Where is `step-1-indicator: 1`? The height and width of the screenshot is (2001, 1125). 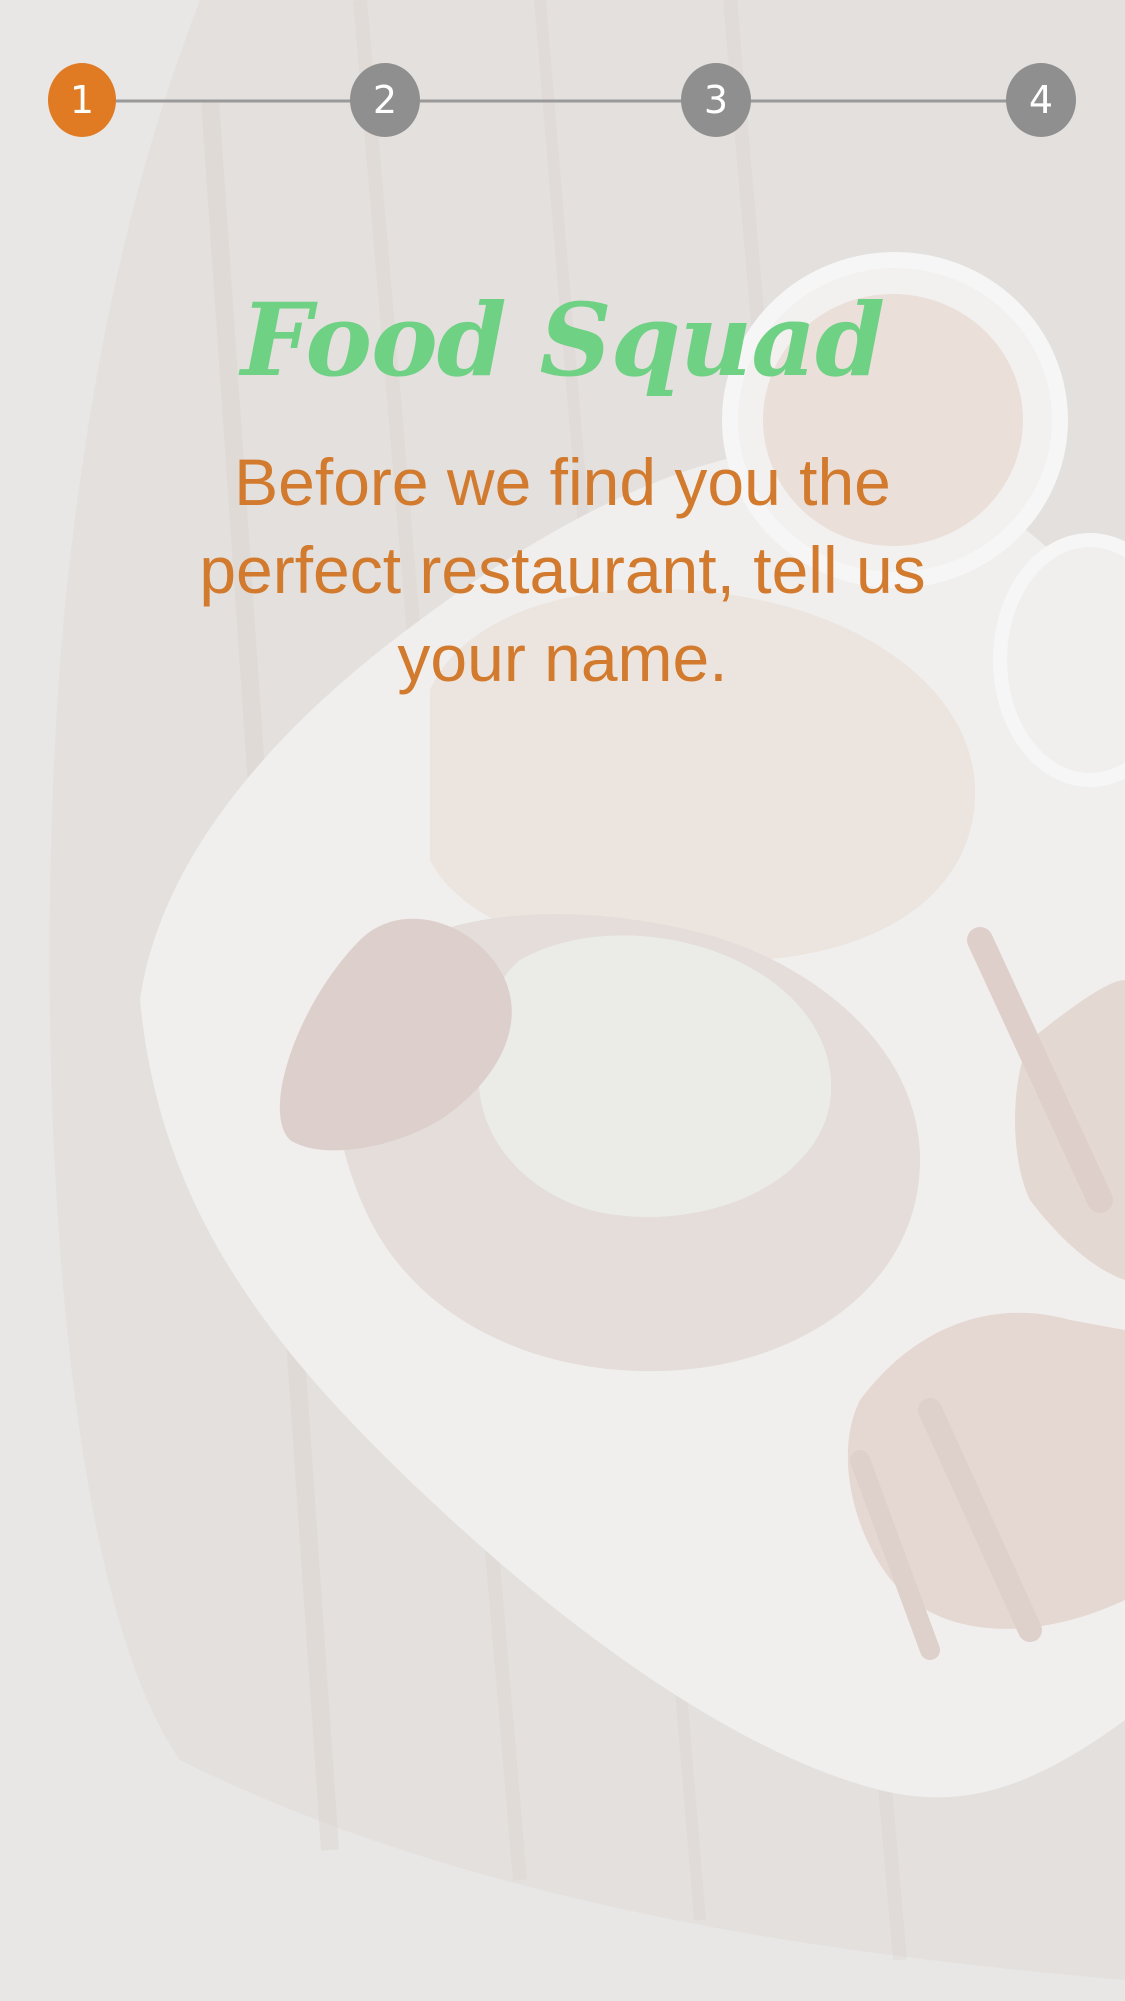
step-1-indicator: 1 is located at coordinates (82, 100).